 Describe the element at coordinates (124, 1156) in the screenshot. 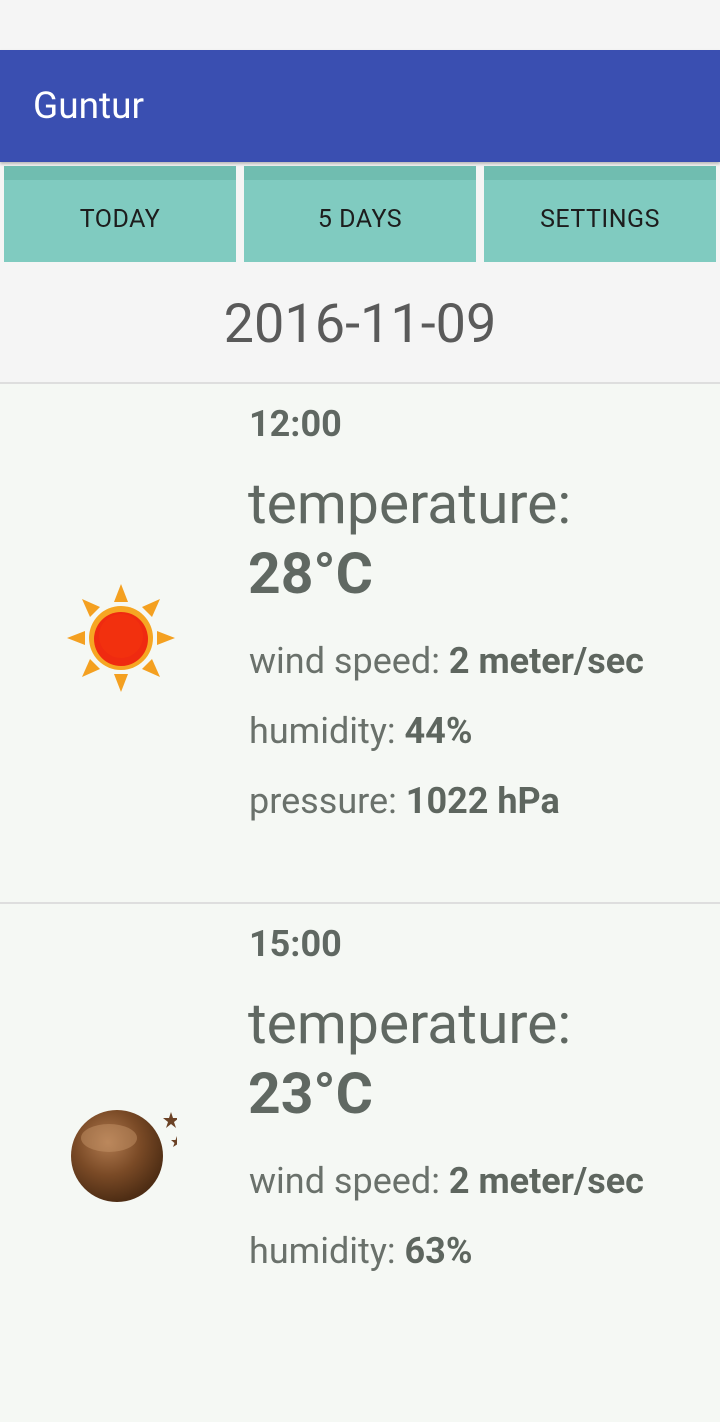

I see `moon-stars-icon` at that location.